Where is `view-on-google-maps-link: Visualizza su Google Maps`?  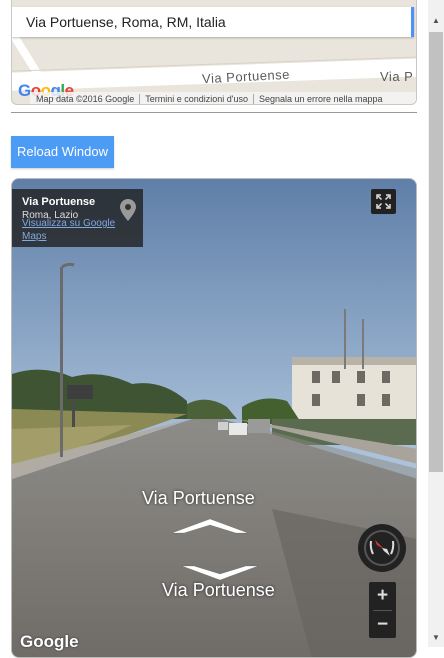 view-on-google-maps-link: Visualizza su Google Maps is located at coordinates (77, 230).